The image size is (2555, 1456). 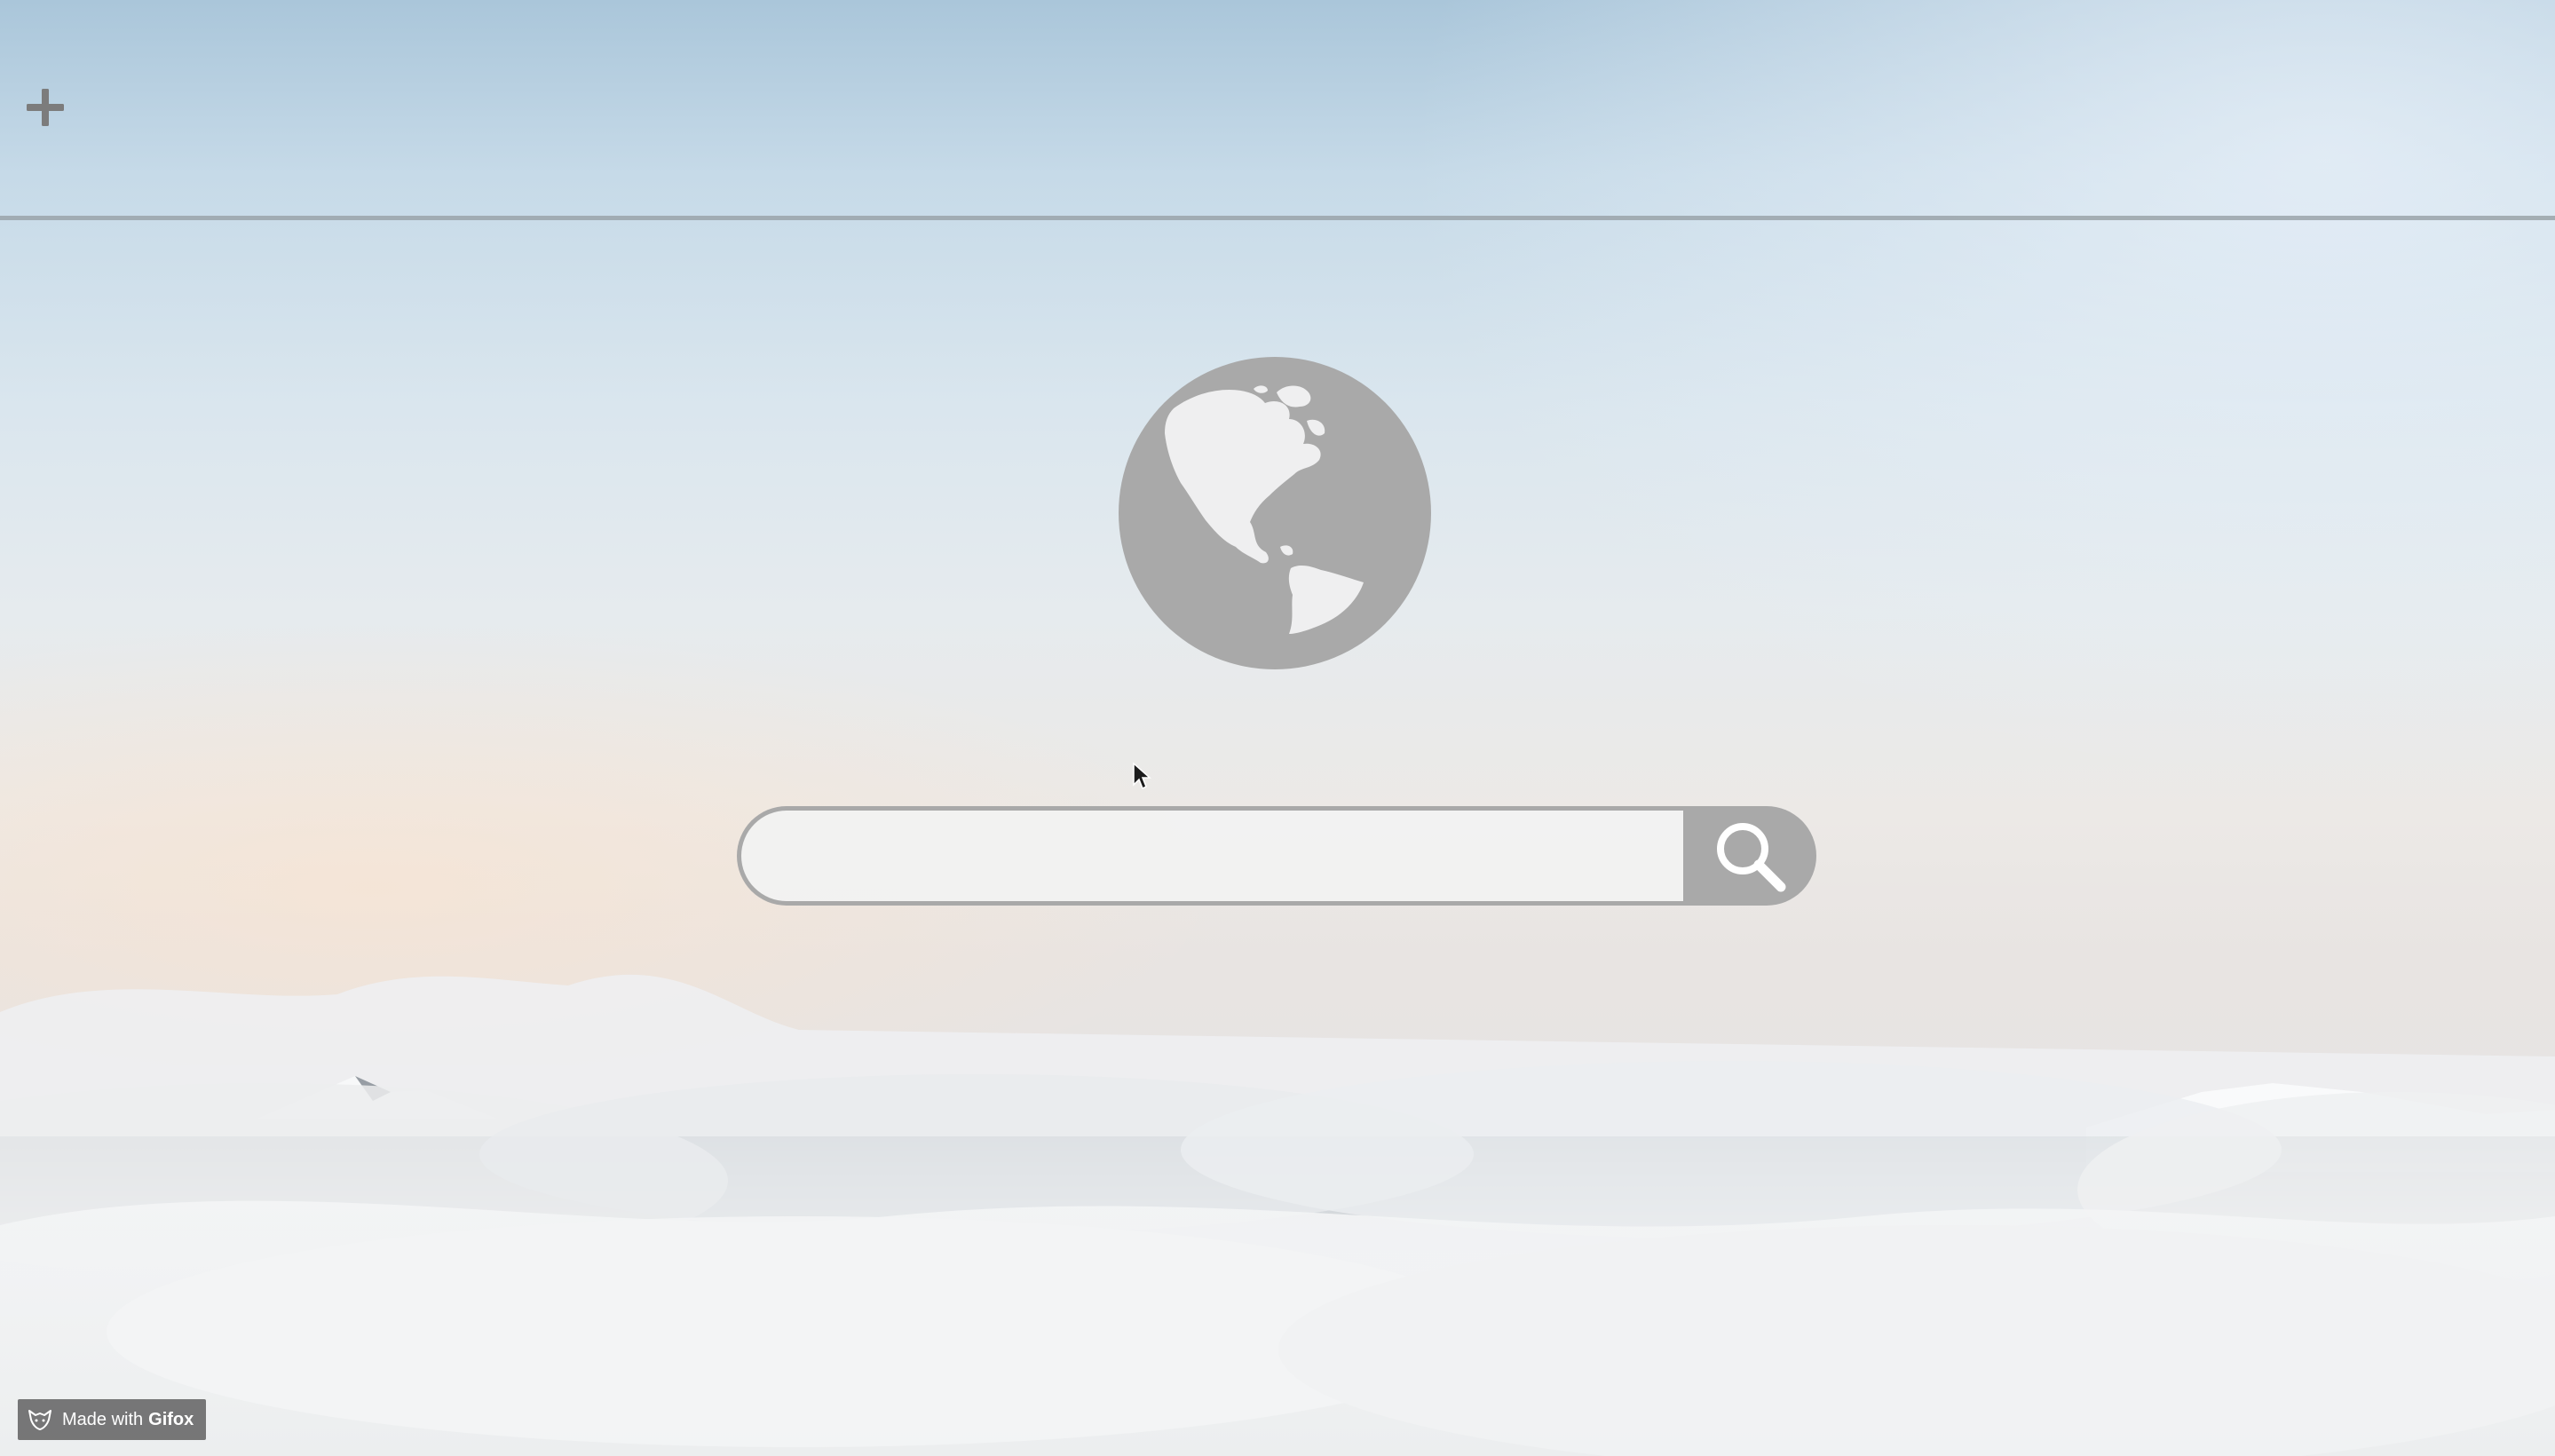 I want to click on search-bar, so click(x=1276, y=856).